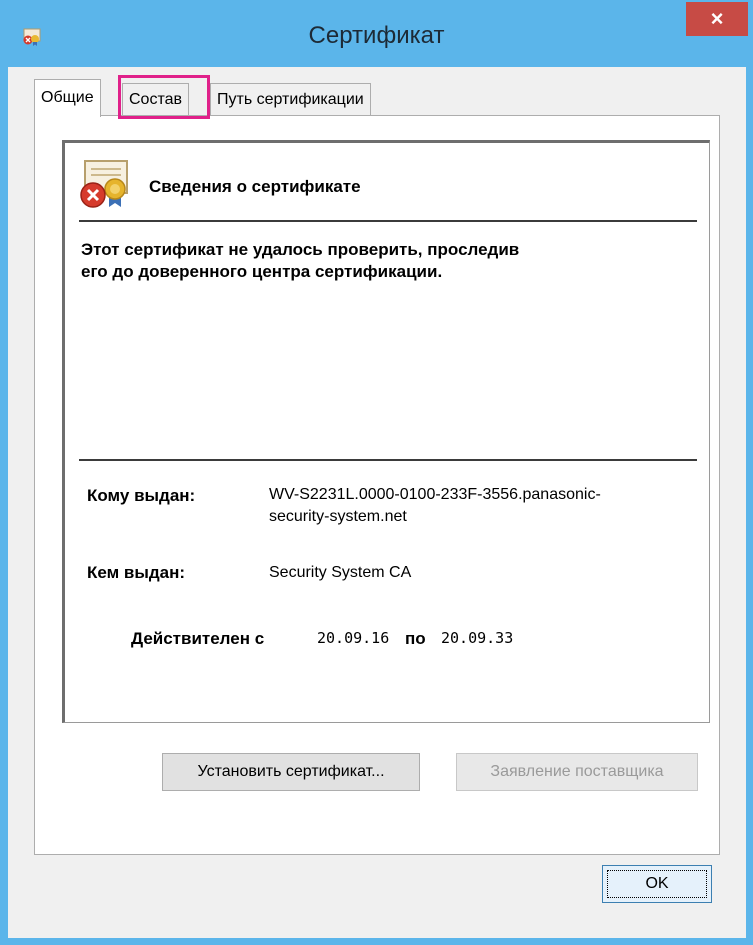 The width and height of the screenshot is (753, 945). I want to click on issuer-statement-button: Заявление поставщика, so click(577, 772).